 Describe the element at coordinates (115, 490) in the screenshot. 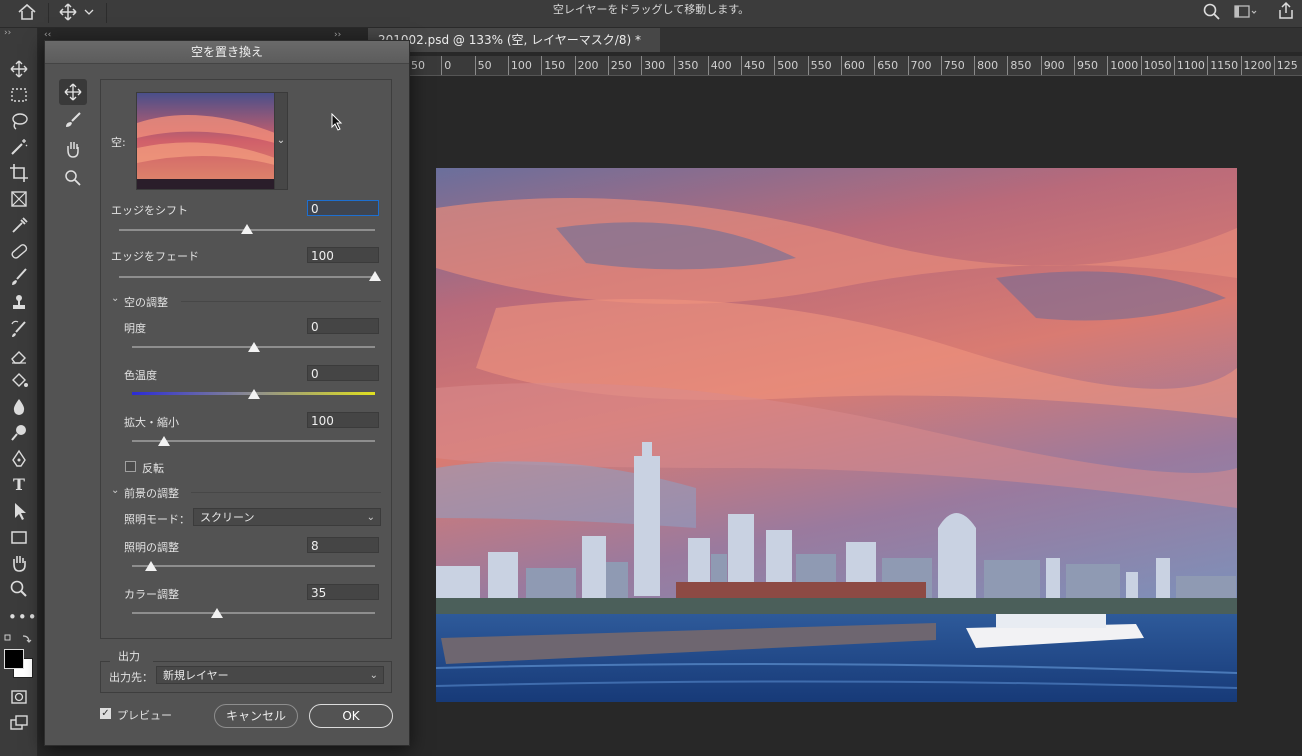

I see `foreground-adjust-chevron-icon: ⌄` at that location.